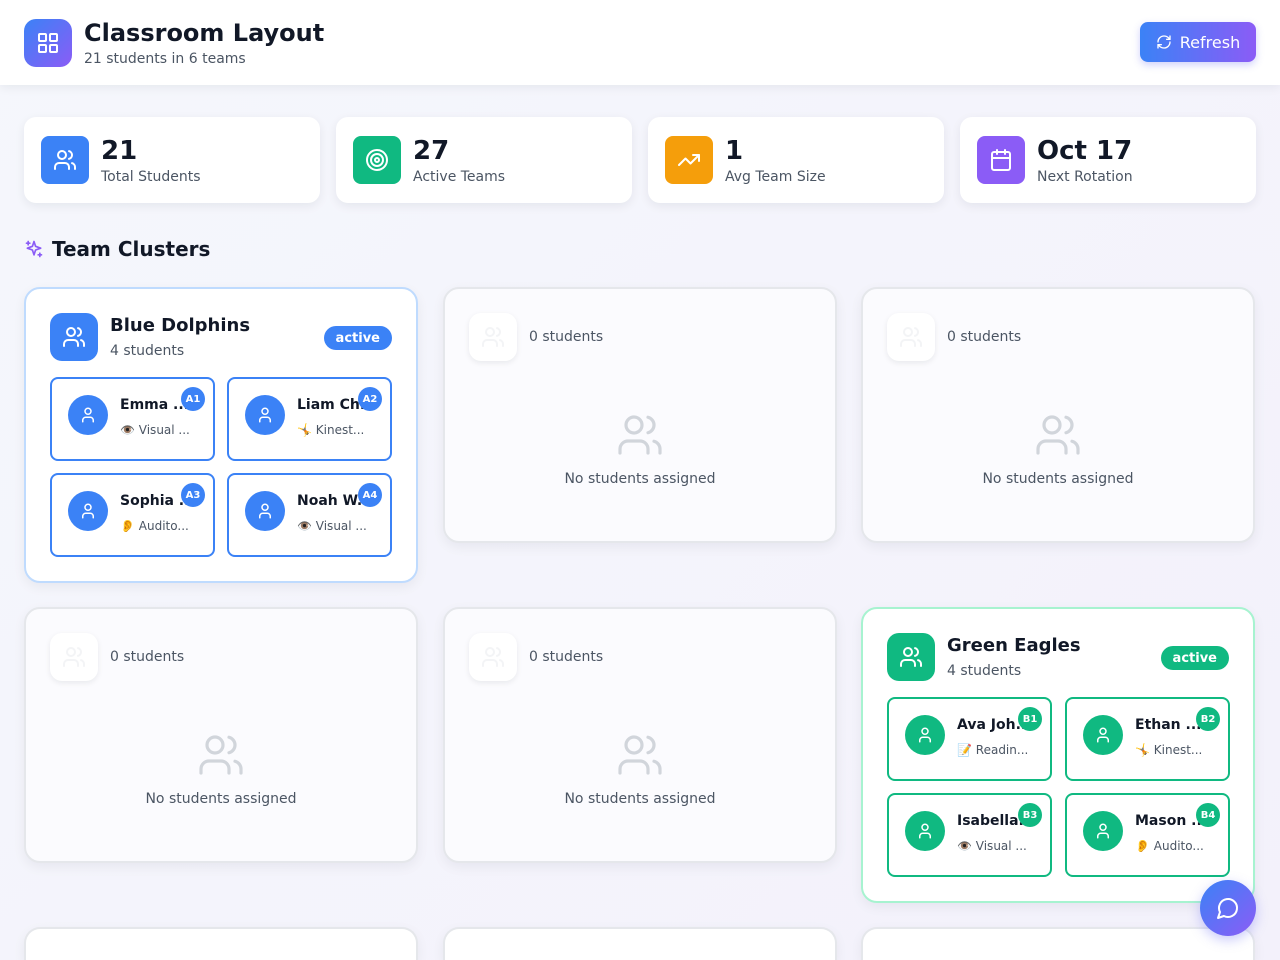  Describe the element at coordinates (689, 160) in the screenshot. I see `trending-up-icon` at that location.